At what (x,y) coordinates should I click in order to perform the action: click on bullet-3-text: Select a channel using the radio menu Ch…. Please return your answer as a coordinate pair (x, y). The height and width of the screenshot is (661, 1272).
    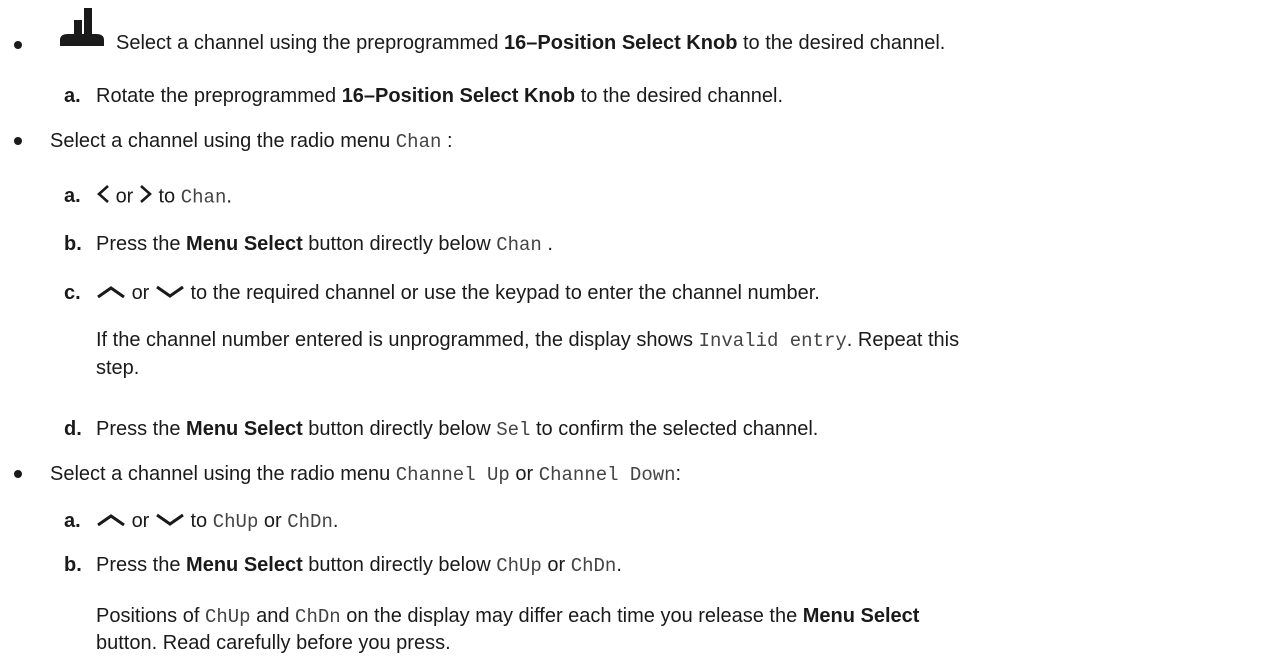
    Looking at the image, I should click on (366, 474).